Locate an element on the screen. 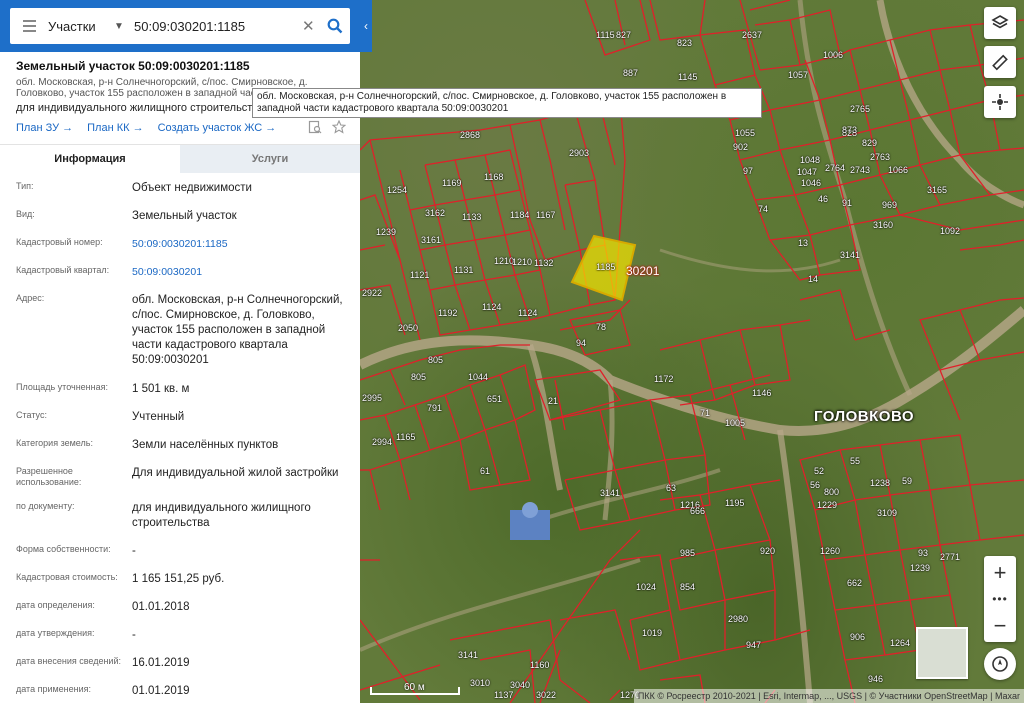 The height and width of the screenshot is (703, 1024). plot-number-label: 1121 is located at coordinates (419, 275).